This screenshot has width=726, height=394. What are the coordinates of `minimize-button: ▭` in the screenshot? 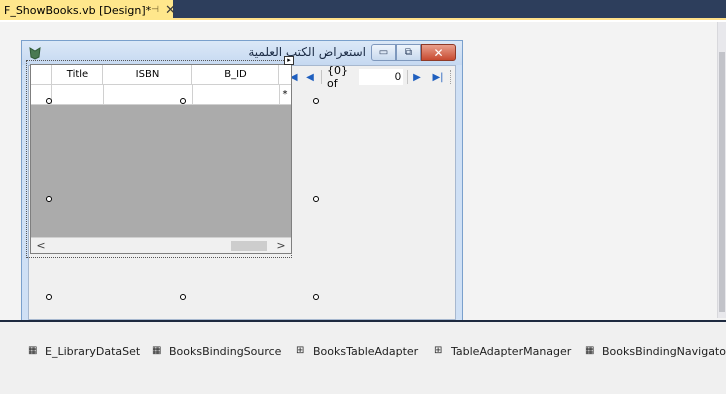 It's located at (383, 52).